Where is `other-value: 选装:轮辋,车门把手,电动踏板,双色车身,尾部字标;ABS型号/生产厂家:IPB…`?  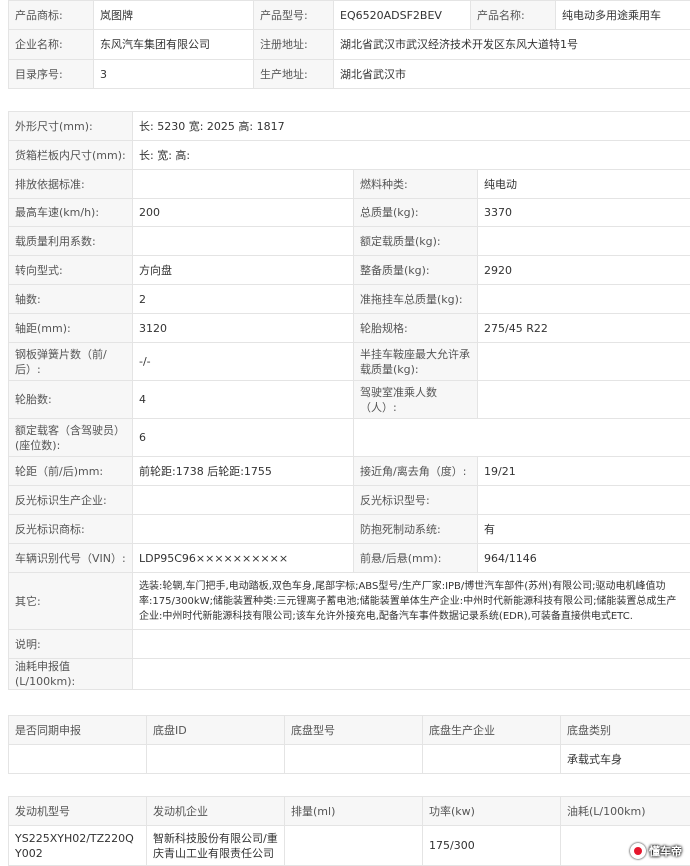
other-value: 选装:轮辋,车门把手,电动踏板,双色车身,尾部字标;ABS型号/生产厂家:IPB… is located at coordinates (411, 601).